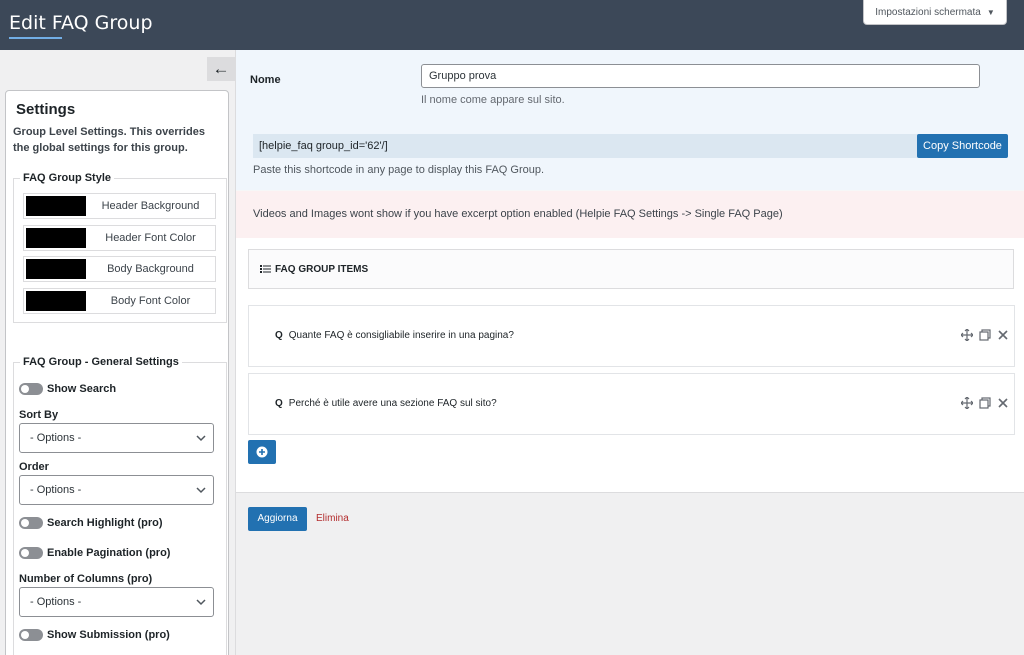 This screenshot has width=1024, height=655. Describe the element at coordinates (56, 602) in the screenshot. I see `columns-value: - Options -` at that location.